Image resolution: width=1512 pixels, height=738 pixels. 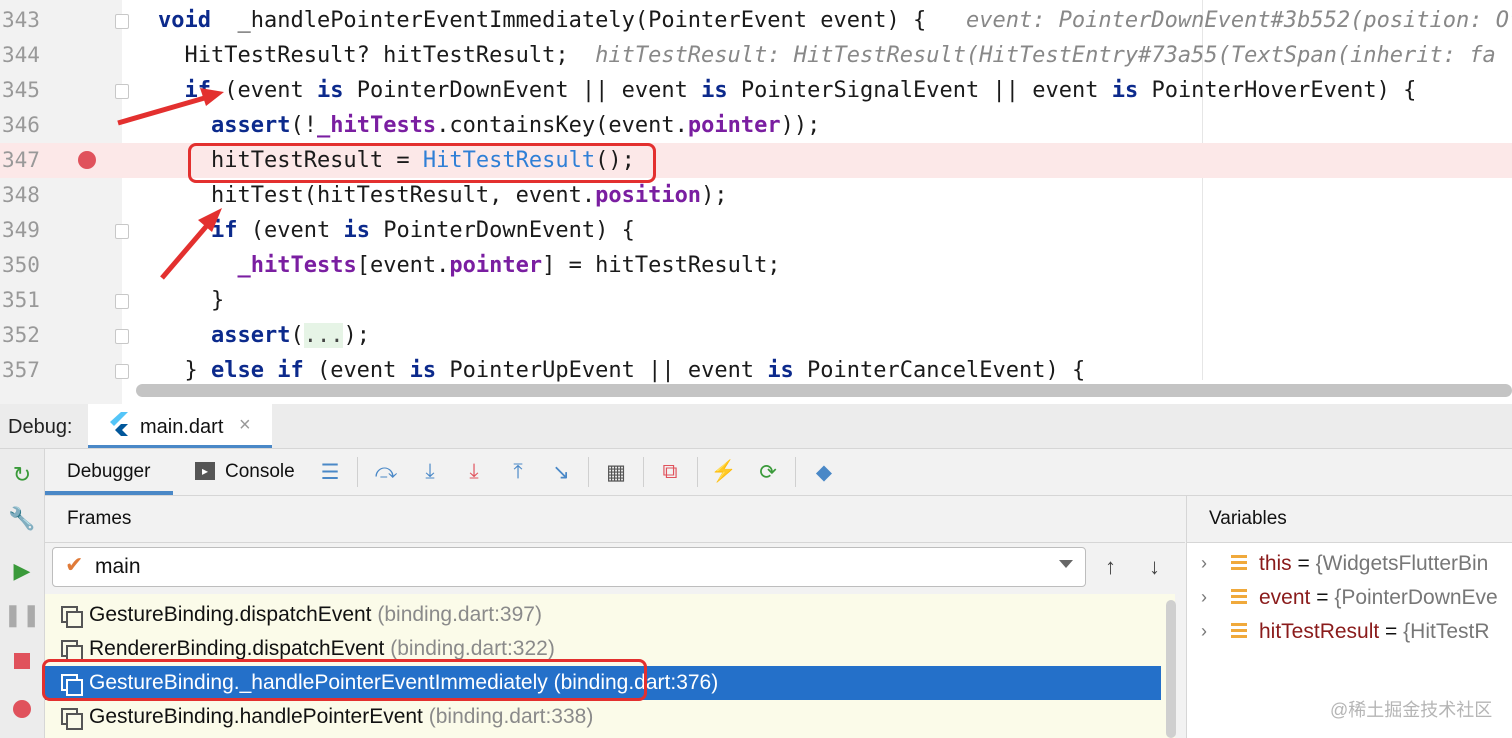 I want to click on annotation-box-selected-frame, so click(x=344, y=680).